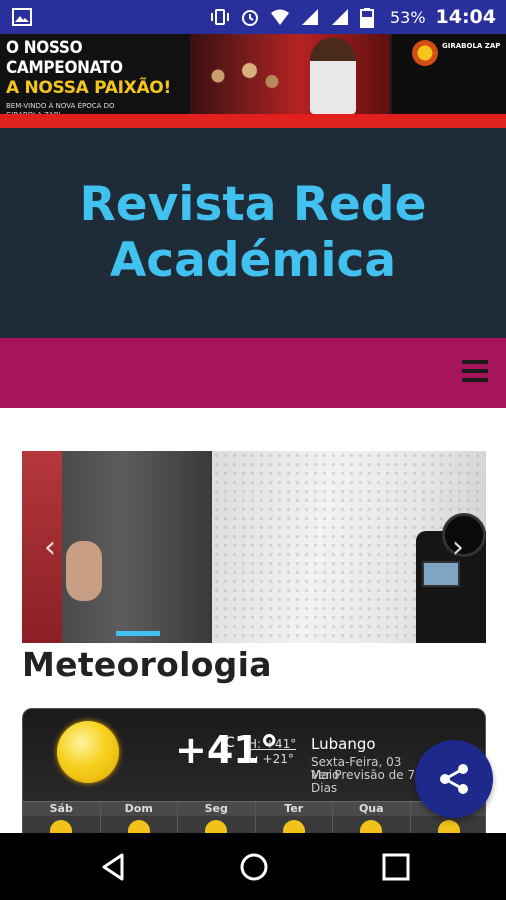 The width and height of the screenshot is (506, 900). What do you see at coordinates (280, 17) in the screenshot?
I see `wifi-icon` at bounding box center [280, 17].